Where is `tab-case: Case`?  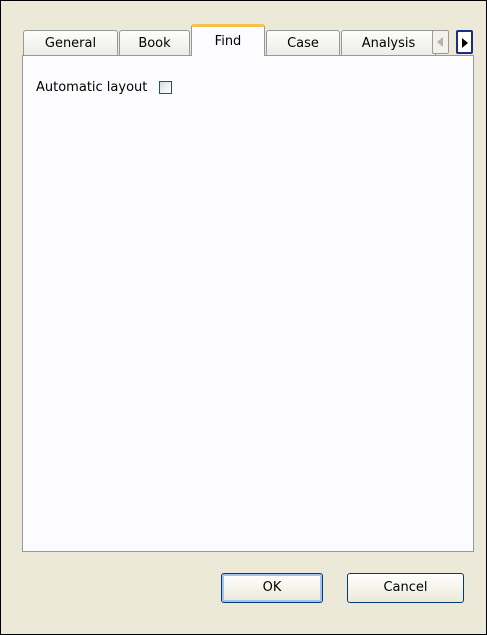 tab-case: Case is located at coordinates (303, 43).